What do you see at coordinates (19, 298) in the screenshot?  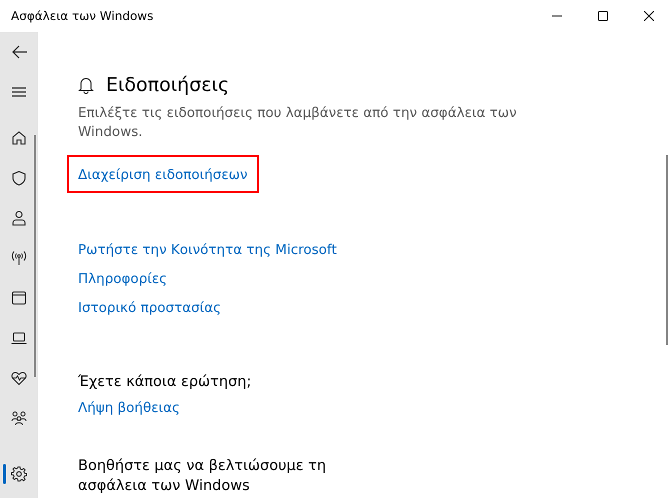 I see `window-icon` at bounding box center [19, 298].